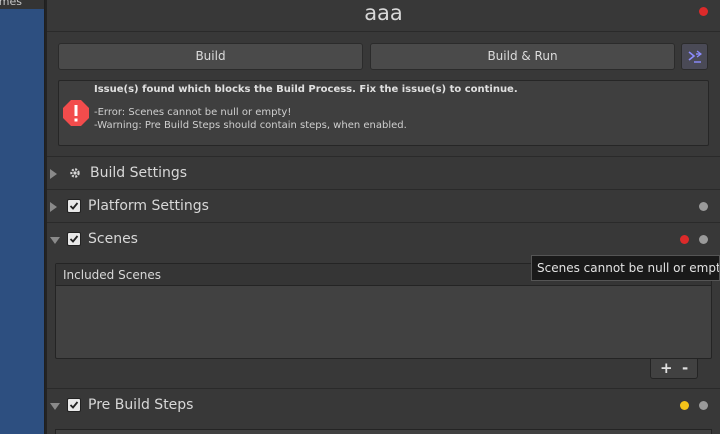 This screenshot has width=720, height=434. Describe the element at coordinates (148, 206) in the screenshot. I see `section-label: Platform Settings` at that location.